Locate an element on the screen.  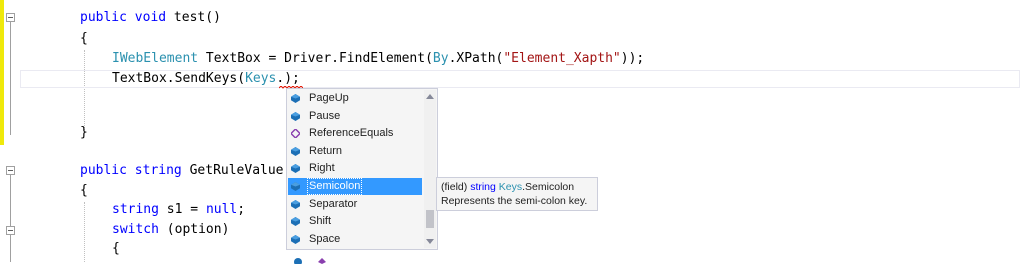
code-line: string s1 = null; is located at coordinates (178, 210).